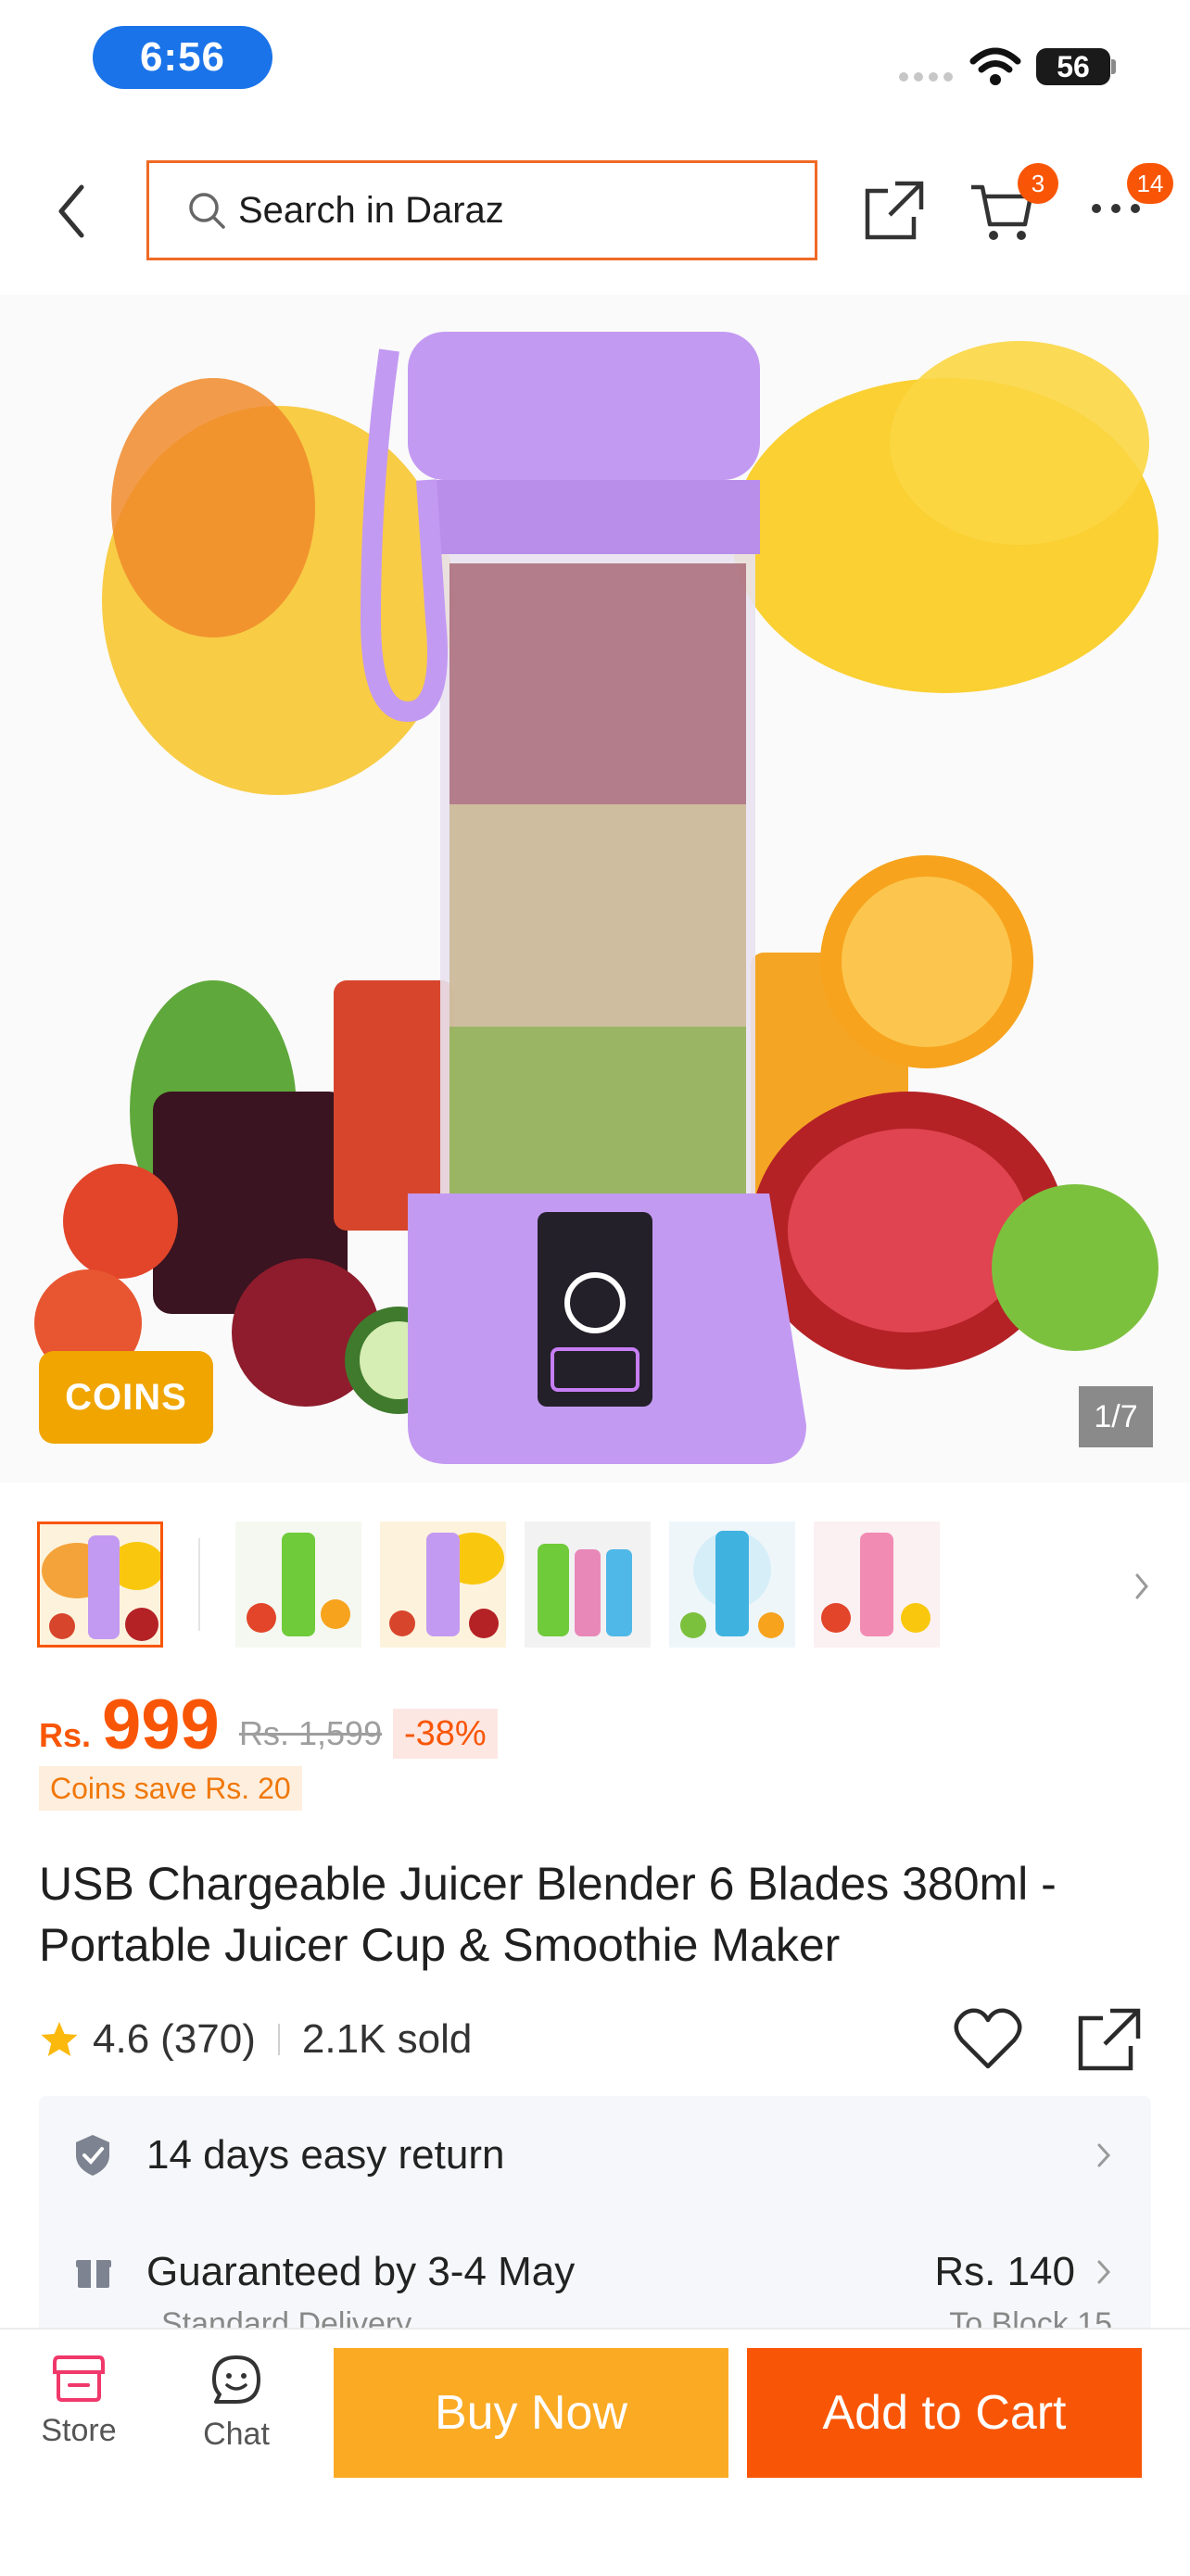 The height and width of the screenshot is (2576, 1190). Describe the element at coordinates (79, 2378) in the screenshot. I see `store-icon` at that location.